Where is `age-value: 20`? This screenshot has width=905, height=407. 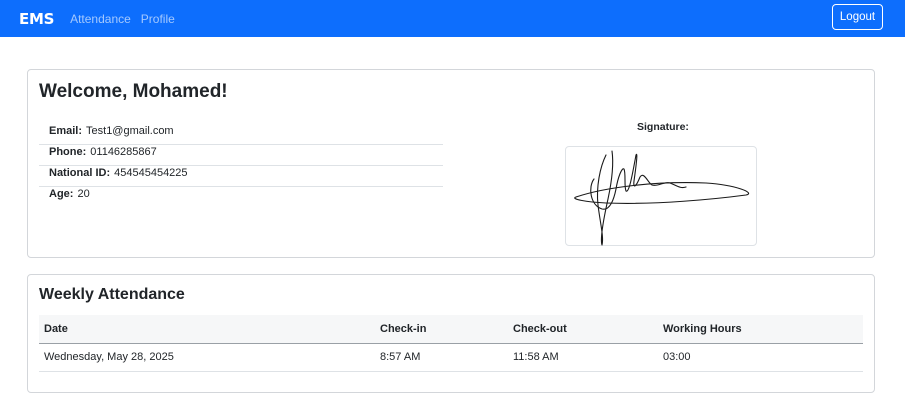 age-value: 20 is located at coordinates (83, 194).